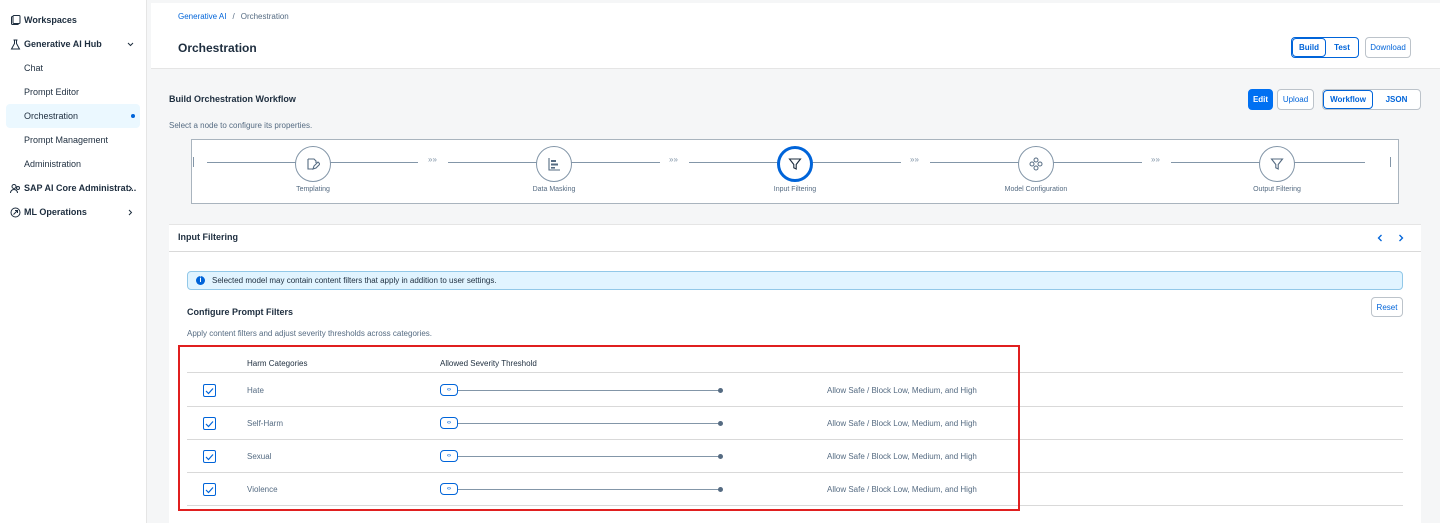  What do you see at coordinates (277, 363) in the screenshot?
I see `column-header-harm-categories: Harm Categories` at bounding box center [277, 363].